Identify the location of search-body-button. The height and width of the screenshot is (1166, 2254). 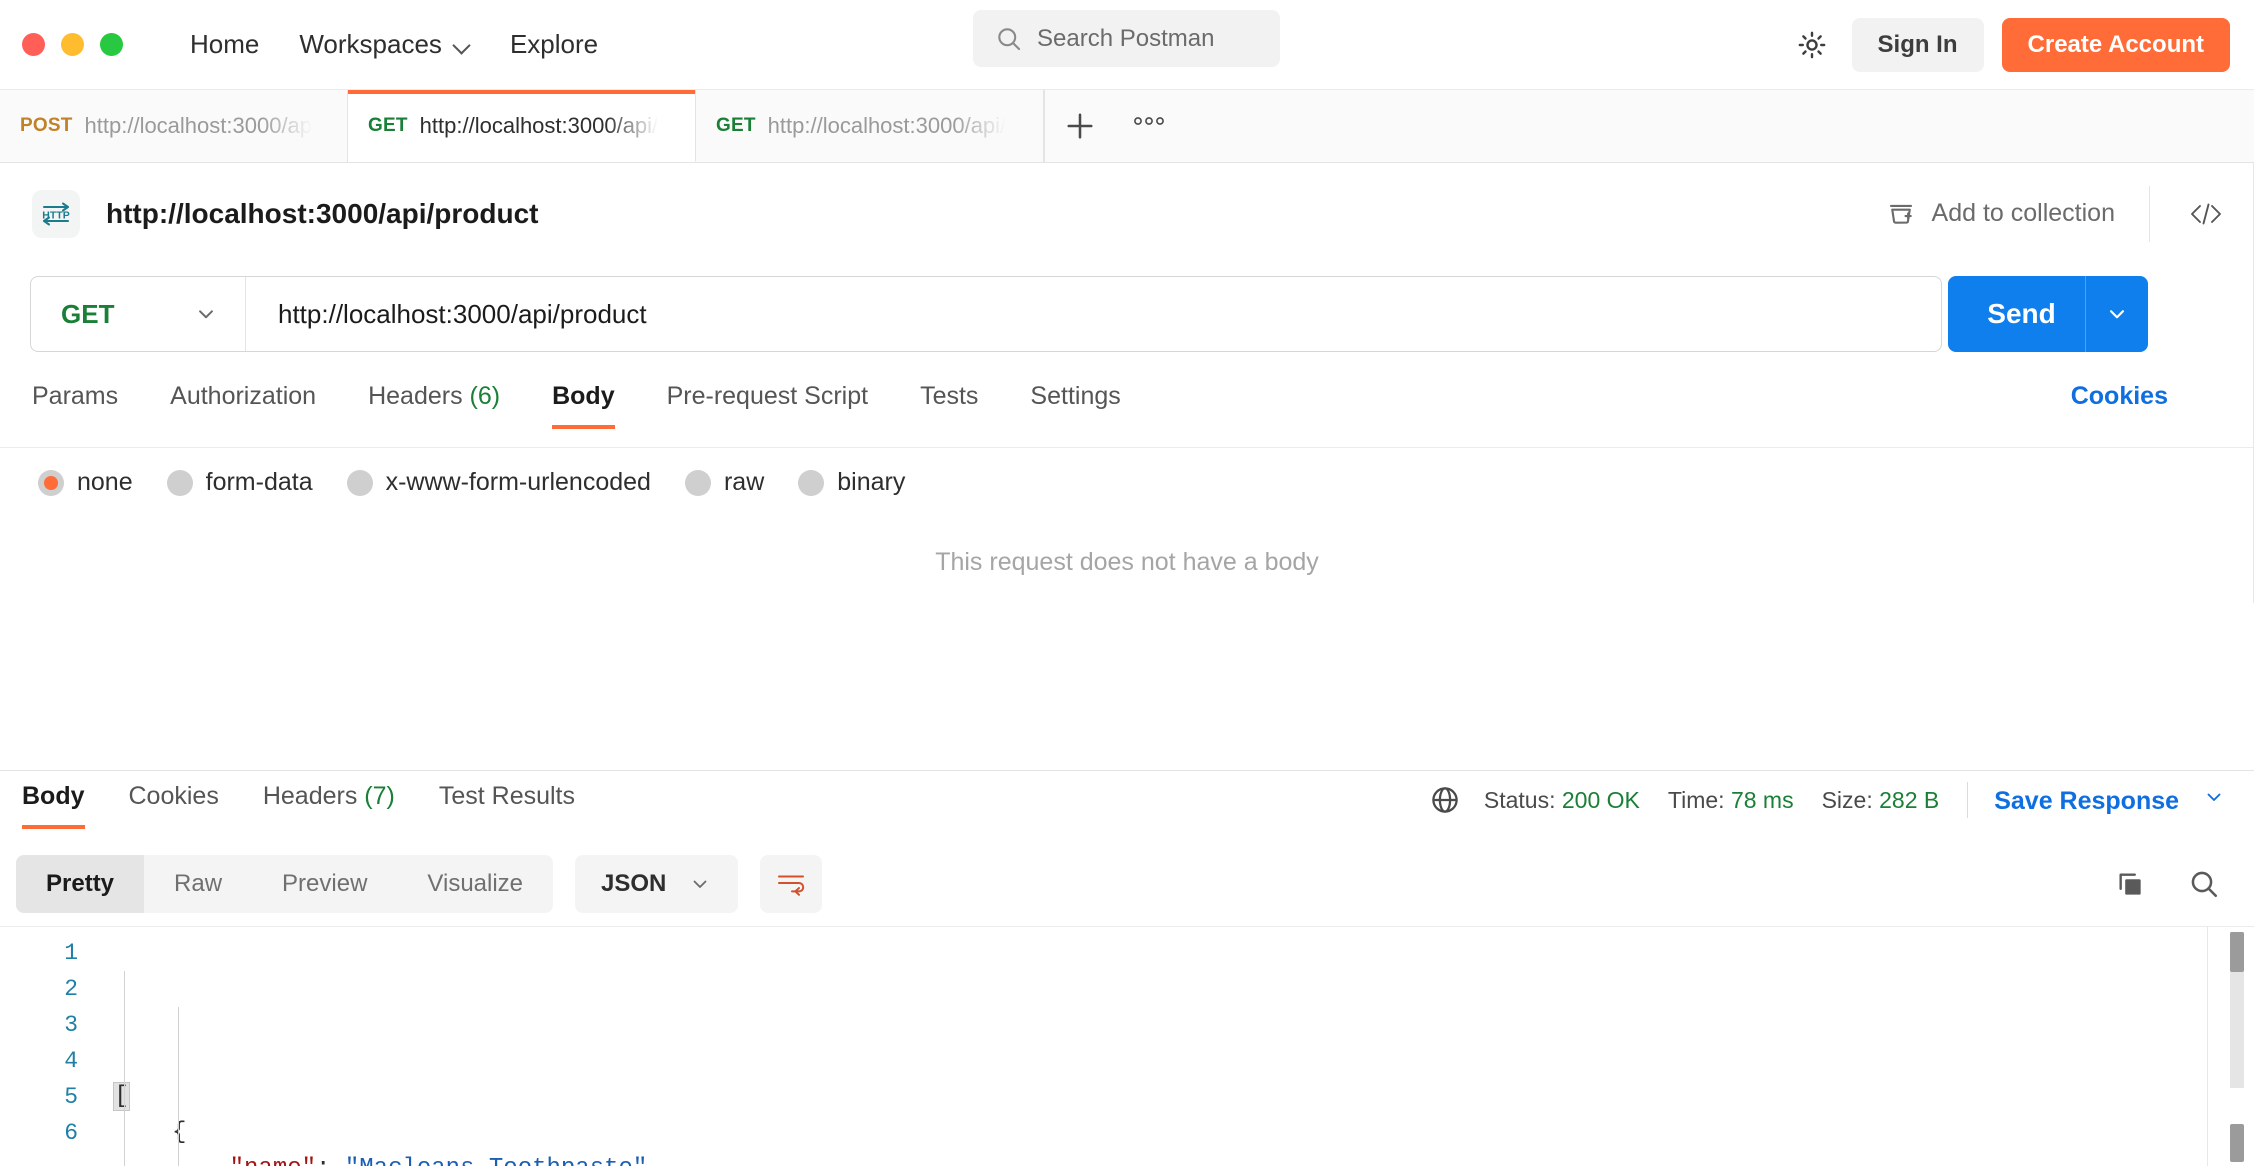
(2204, 884).